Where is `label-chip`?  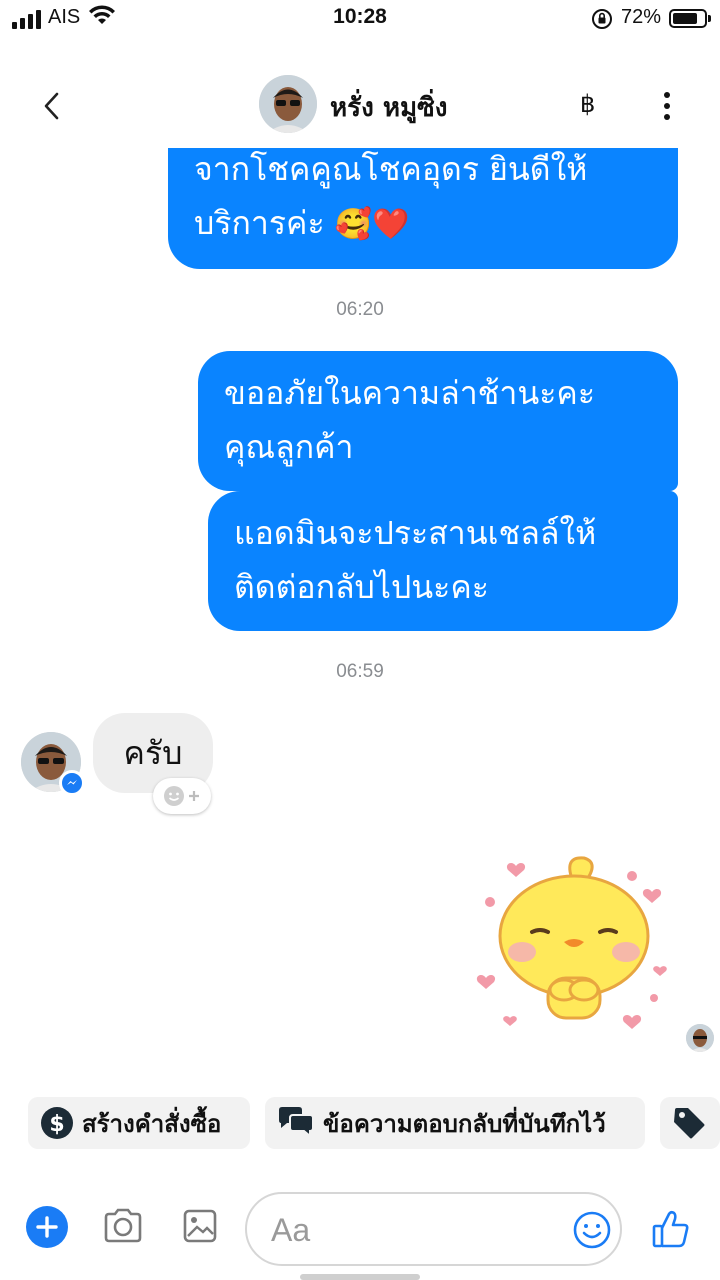 label-chip is located at coordinates (690, 1123).